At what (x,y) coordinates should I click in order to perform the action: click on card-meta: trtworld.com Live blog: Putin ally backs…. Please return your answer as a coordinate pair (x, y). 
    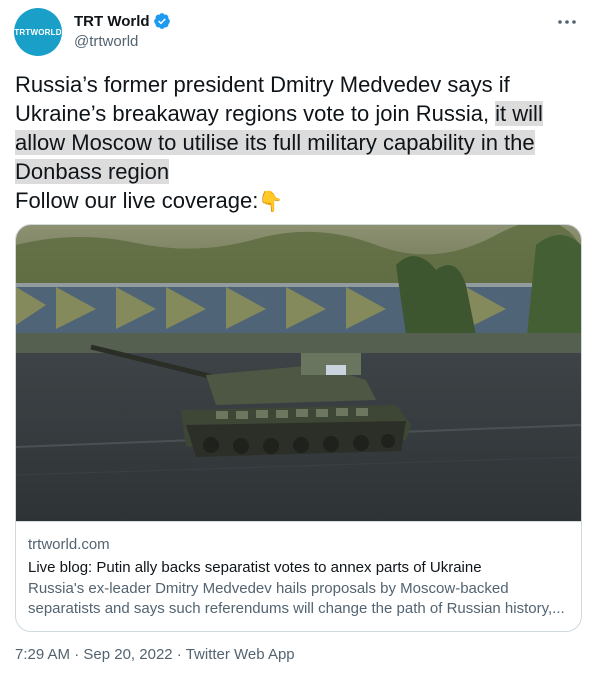
    Looking at the image, I should click on (298, 577).